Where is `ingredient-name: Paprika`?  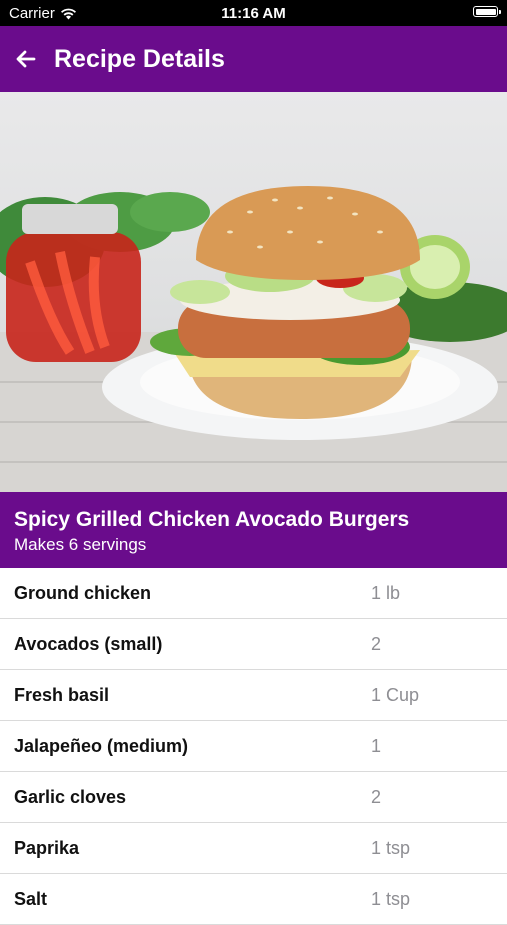
ingredient-name: Paprika is located at coordinates (47, 848).